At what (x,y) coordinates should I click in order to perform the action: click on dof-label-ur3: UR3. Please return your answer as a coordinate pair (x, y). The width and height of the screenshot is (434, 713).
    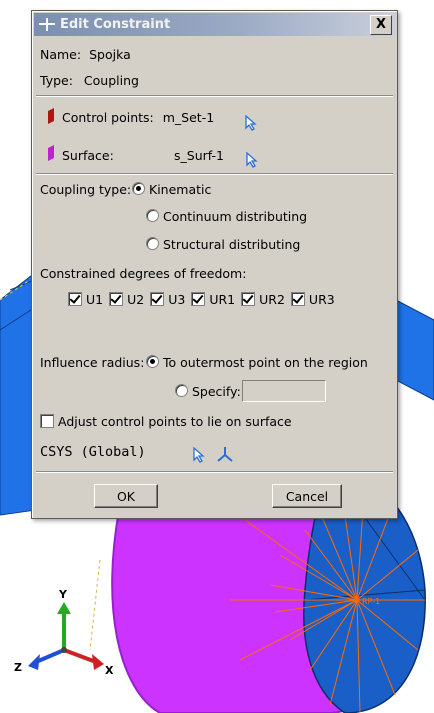
    Looking at the image, I should click on (321, 299).